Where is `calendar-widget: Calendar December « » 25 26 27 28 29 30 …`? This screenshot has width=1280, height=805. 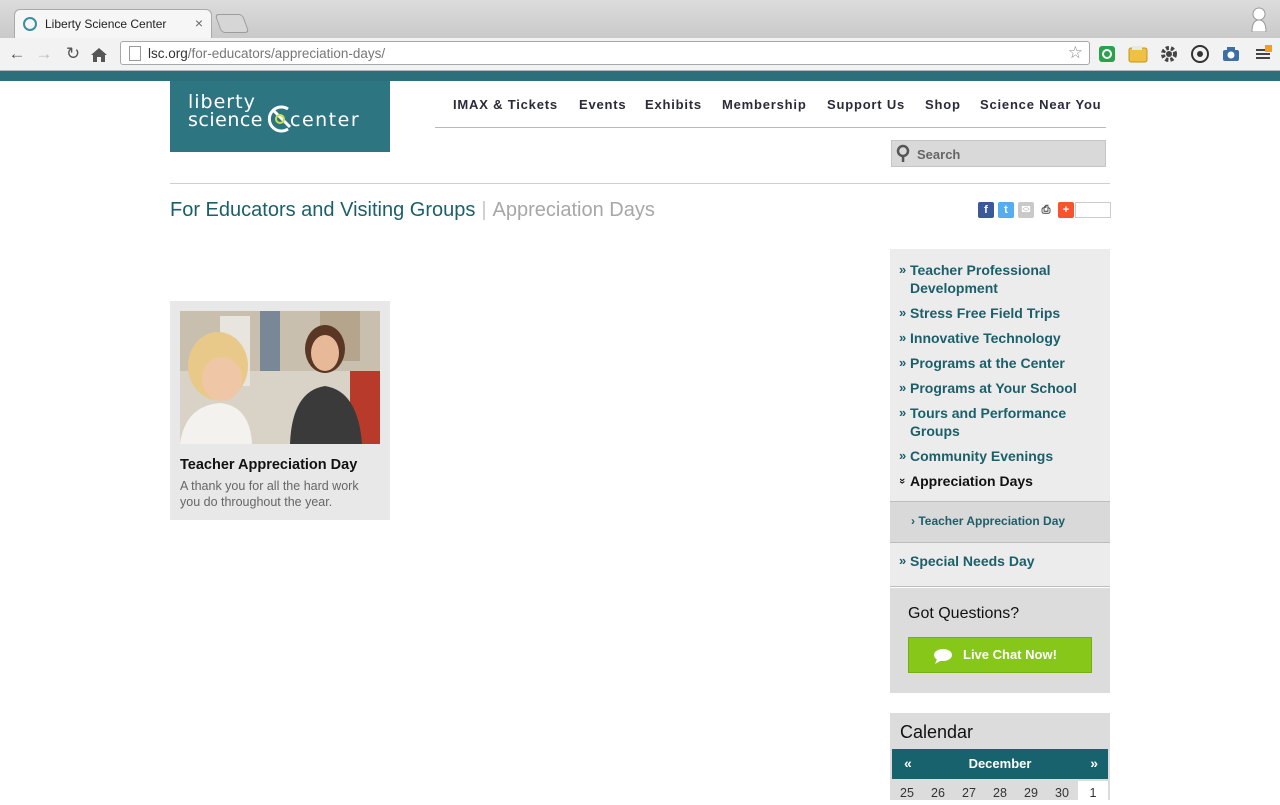
calendar-widget: Calendar December « » 25 26 27 28 29 30 … is located at coordinates (1000, 756).